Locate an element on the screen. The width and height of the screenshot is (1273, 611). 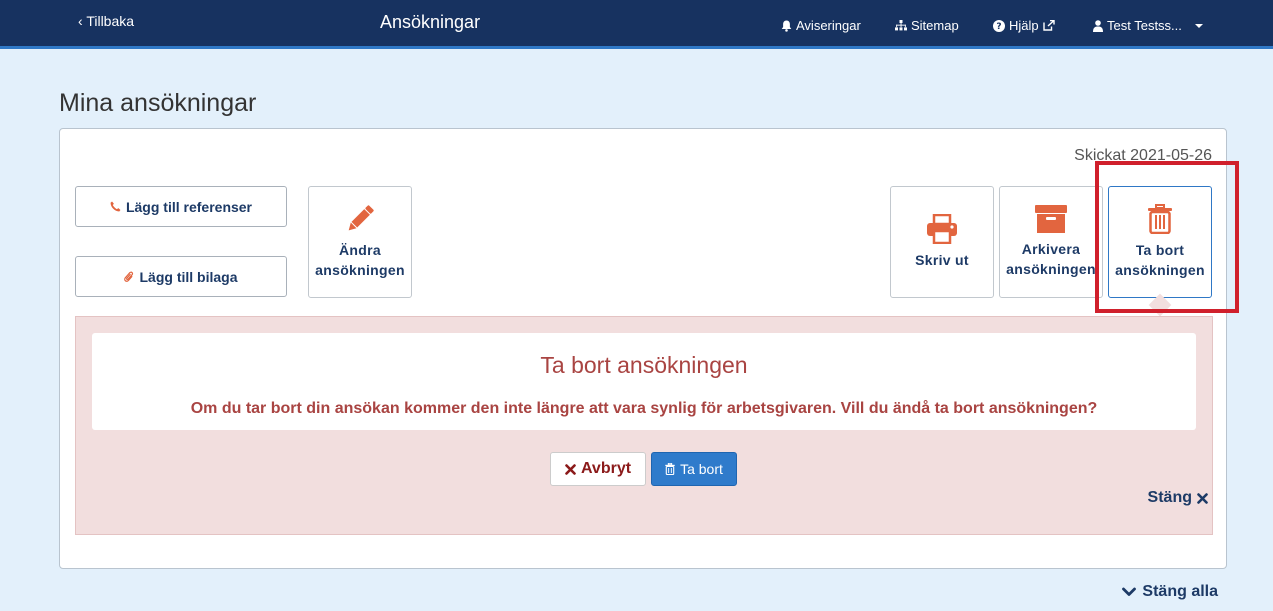
sitemap-link: Sitemap is located at coordinates (927, 25).